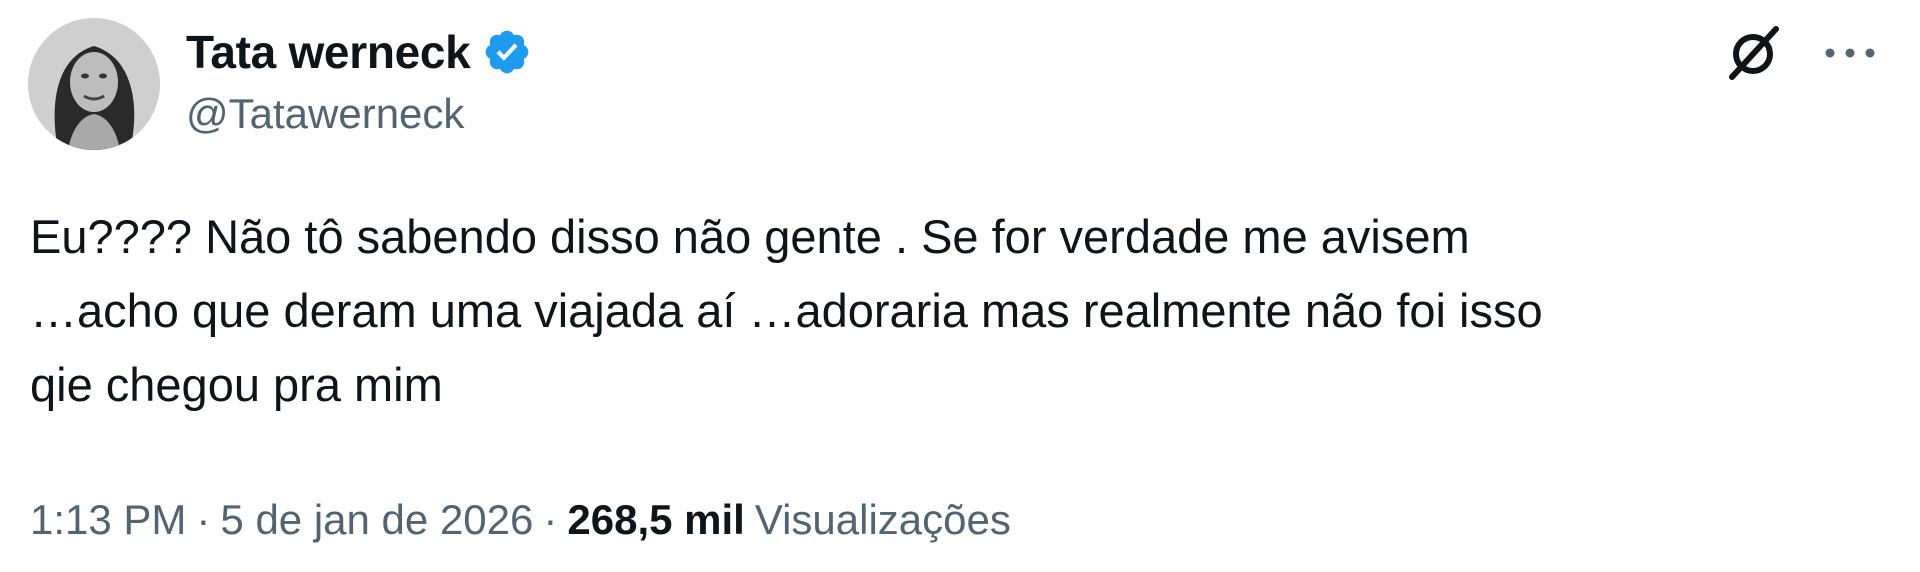 The width and height of the screenshot is (1920, 572). I want to click on author-name-row: Tata werneck, so click(359, 52).